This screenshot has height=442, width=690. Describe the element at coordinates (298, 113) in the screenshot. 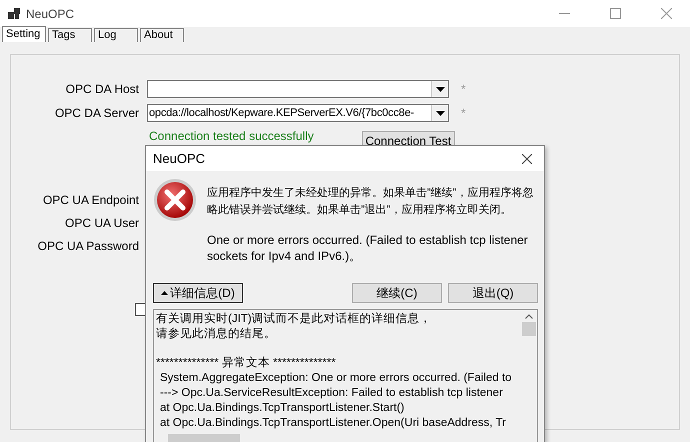

I see `dropdown-field: opcda://localhost/Kepware.KEPServerEX.V6/{7bc0cc8e-` at that location.